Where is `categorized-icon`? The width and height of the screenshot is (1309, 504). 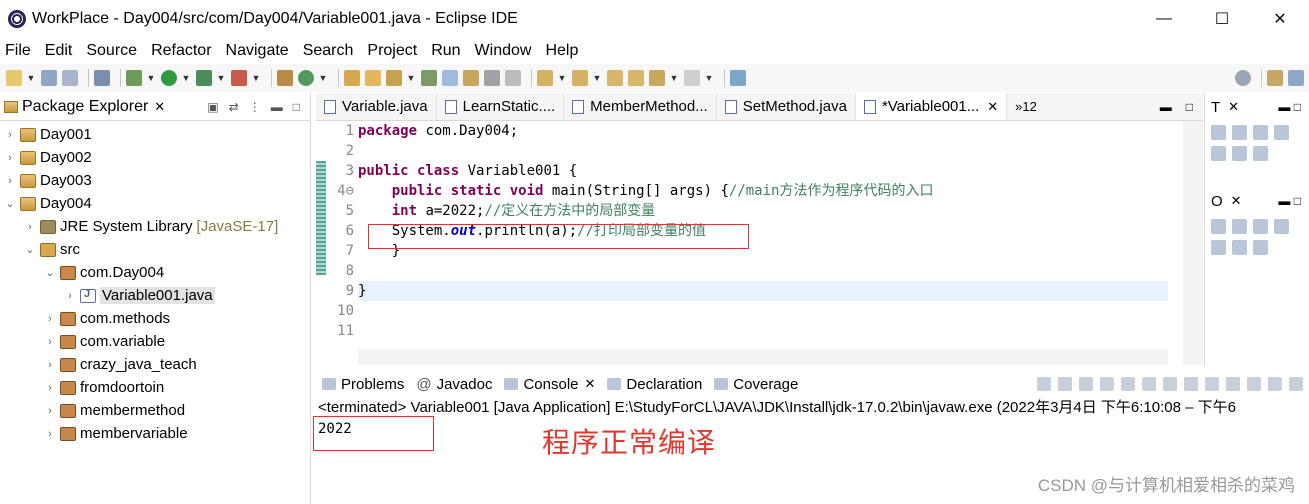 categorized-icon is located at coordinates (1260, 132).